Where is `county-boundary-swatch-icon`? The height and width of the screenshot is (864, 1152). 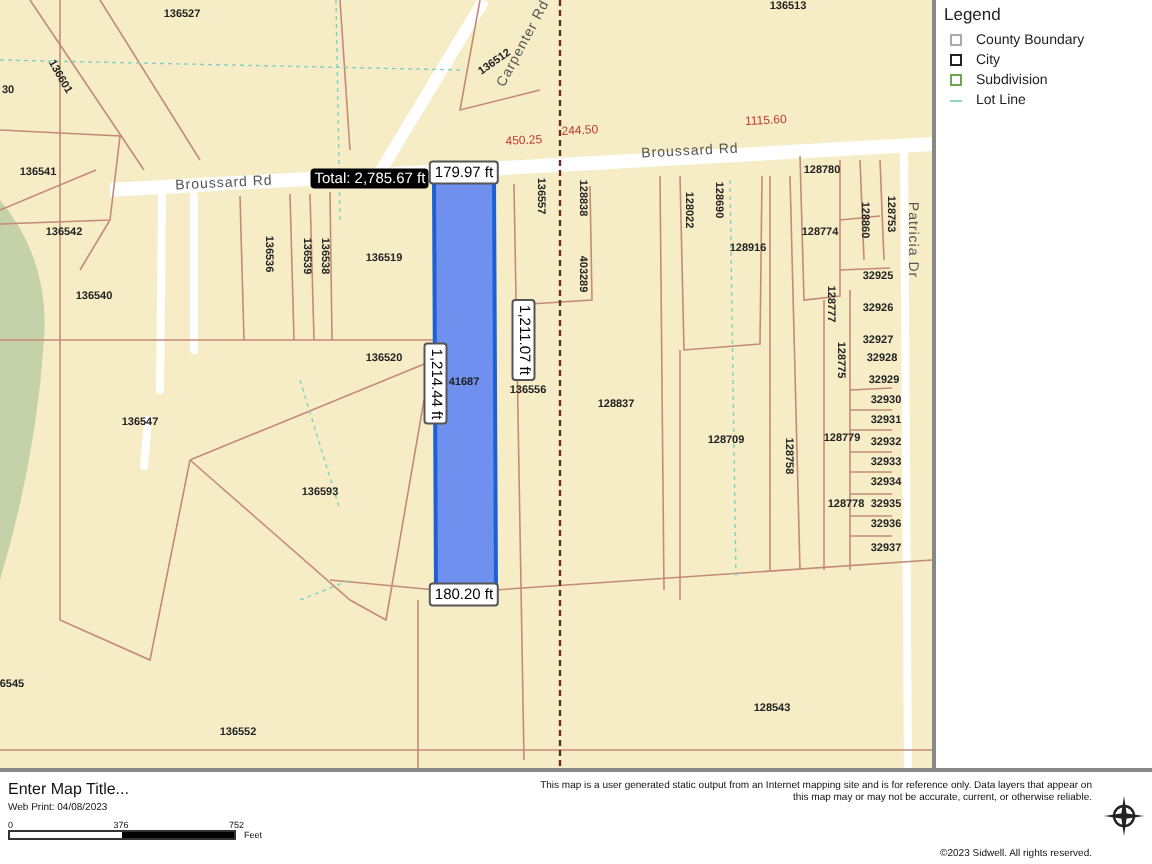
county-boundary-swatch-icon is located at coordinates (956, 40).